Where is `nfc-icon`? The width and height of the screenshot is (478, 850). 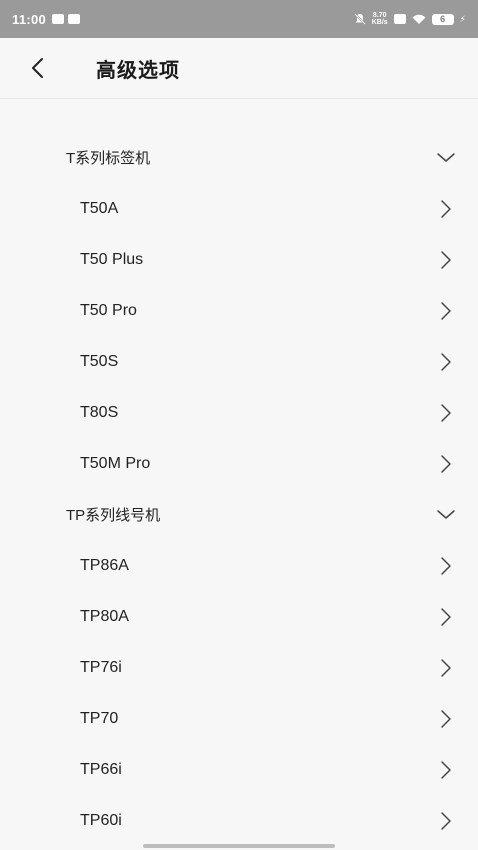 nfc-icon is located at coordinates (399, 19).